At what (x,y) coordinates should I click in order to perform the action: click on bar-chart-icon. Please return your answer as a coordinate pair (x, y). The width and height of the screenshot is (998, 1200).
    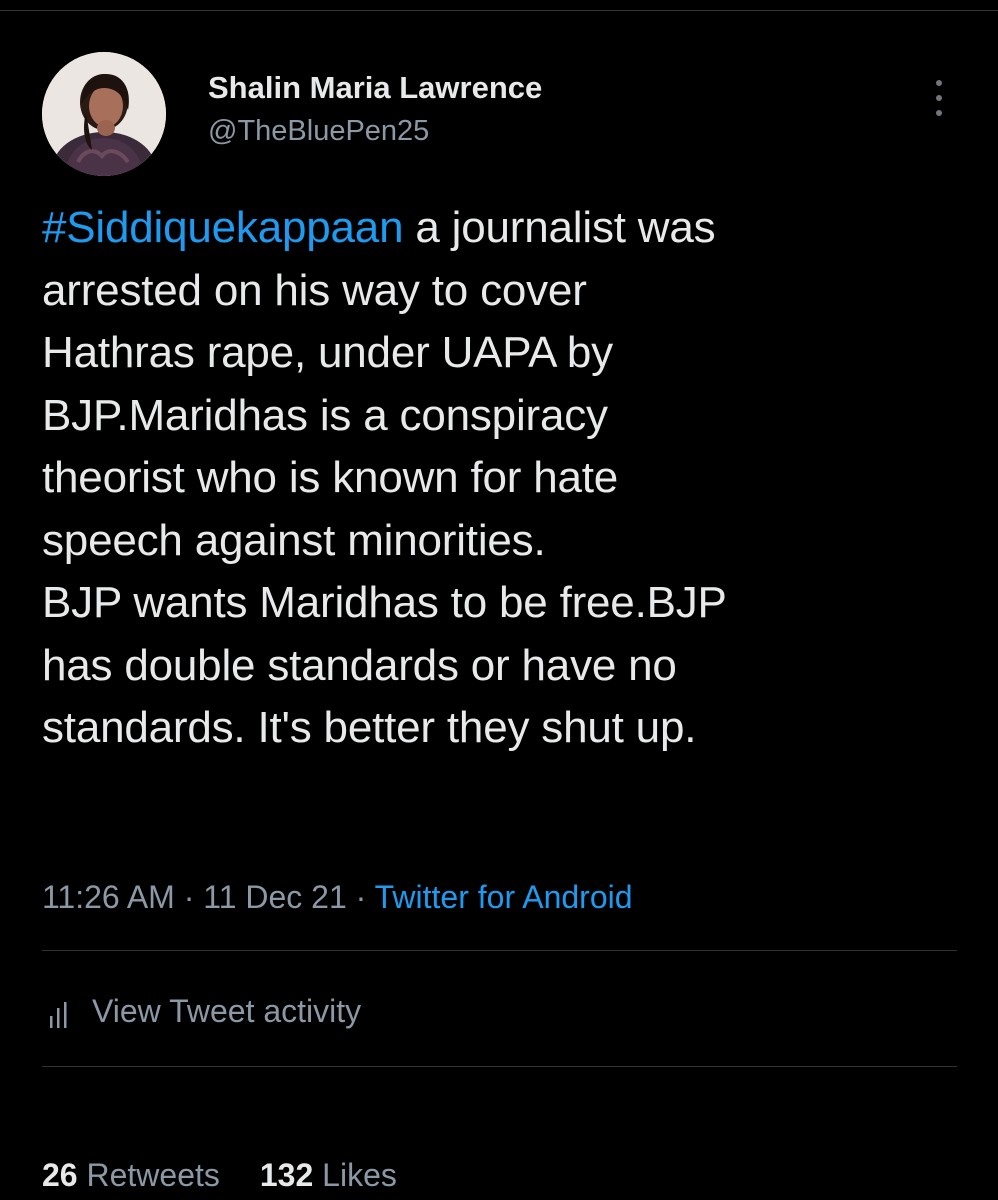
    Looking at the image, I should click on (58, 1015).